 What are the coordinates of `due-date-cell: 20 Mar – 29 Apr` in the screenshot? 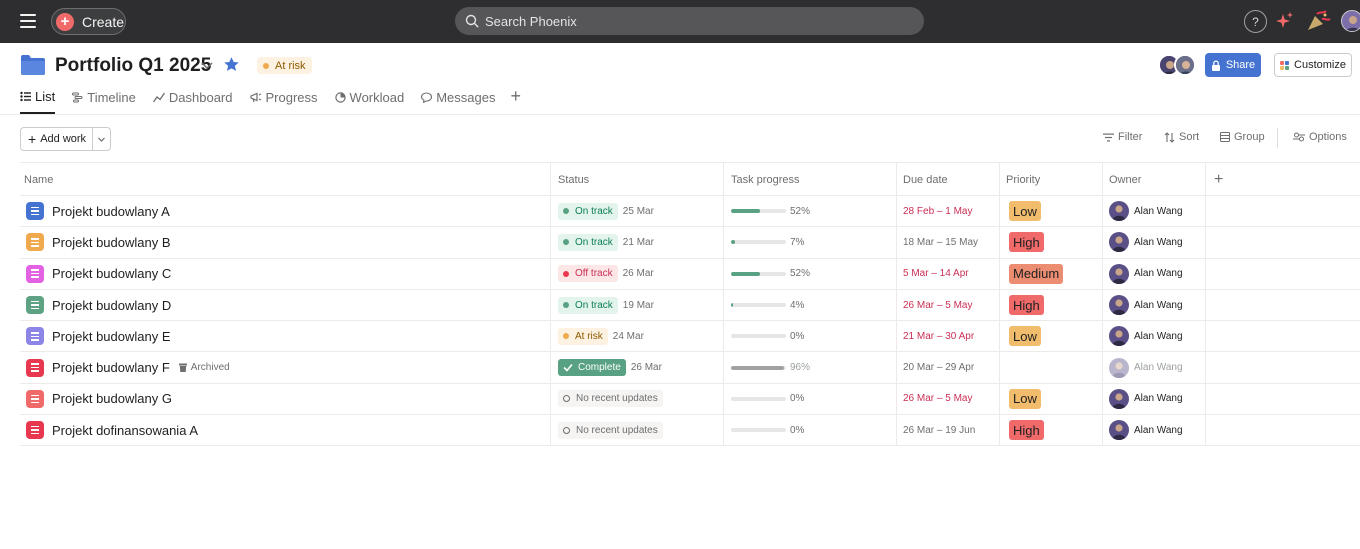 It's located at (947, 367).